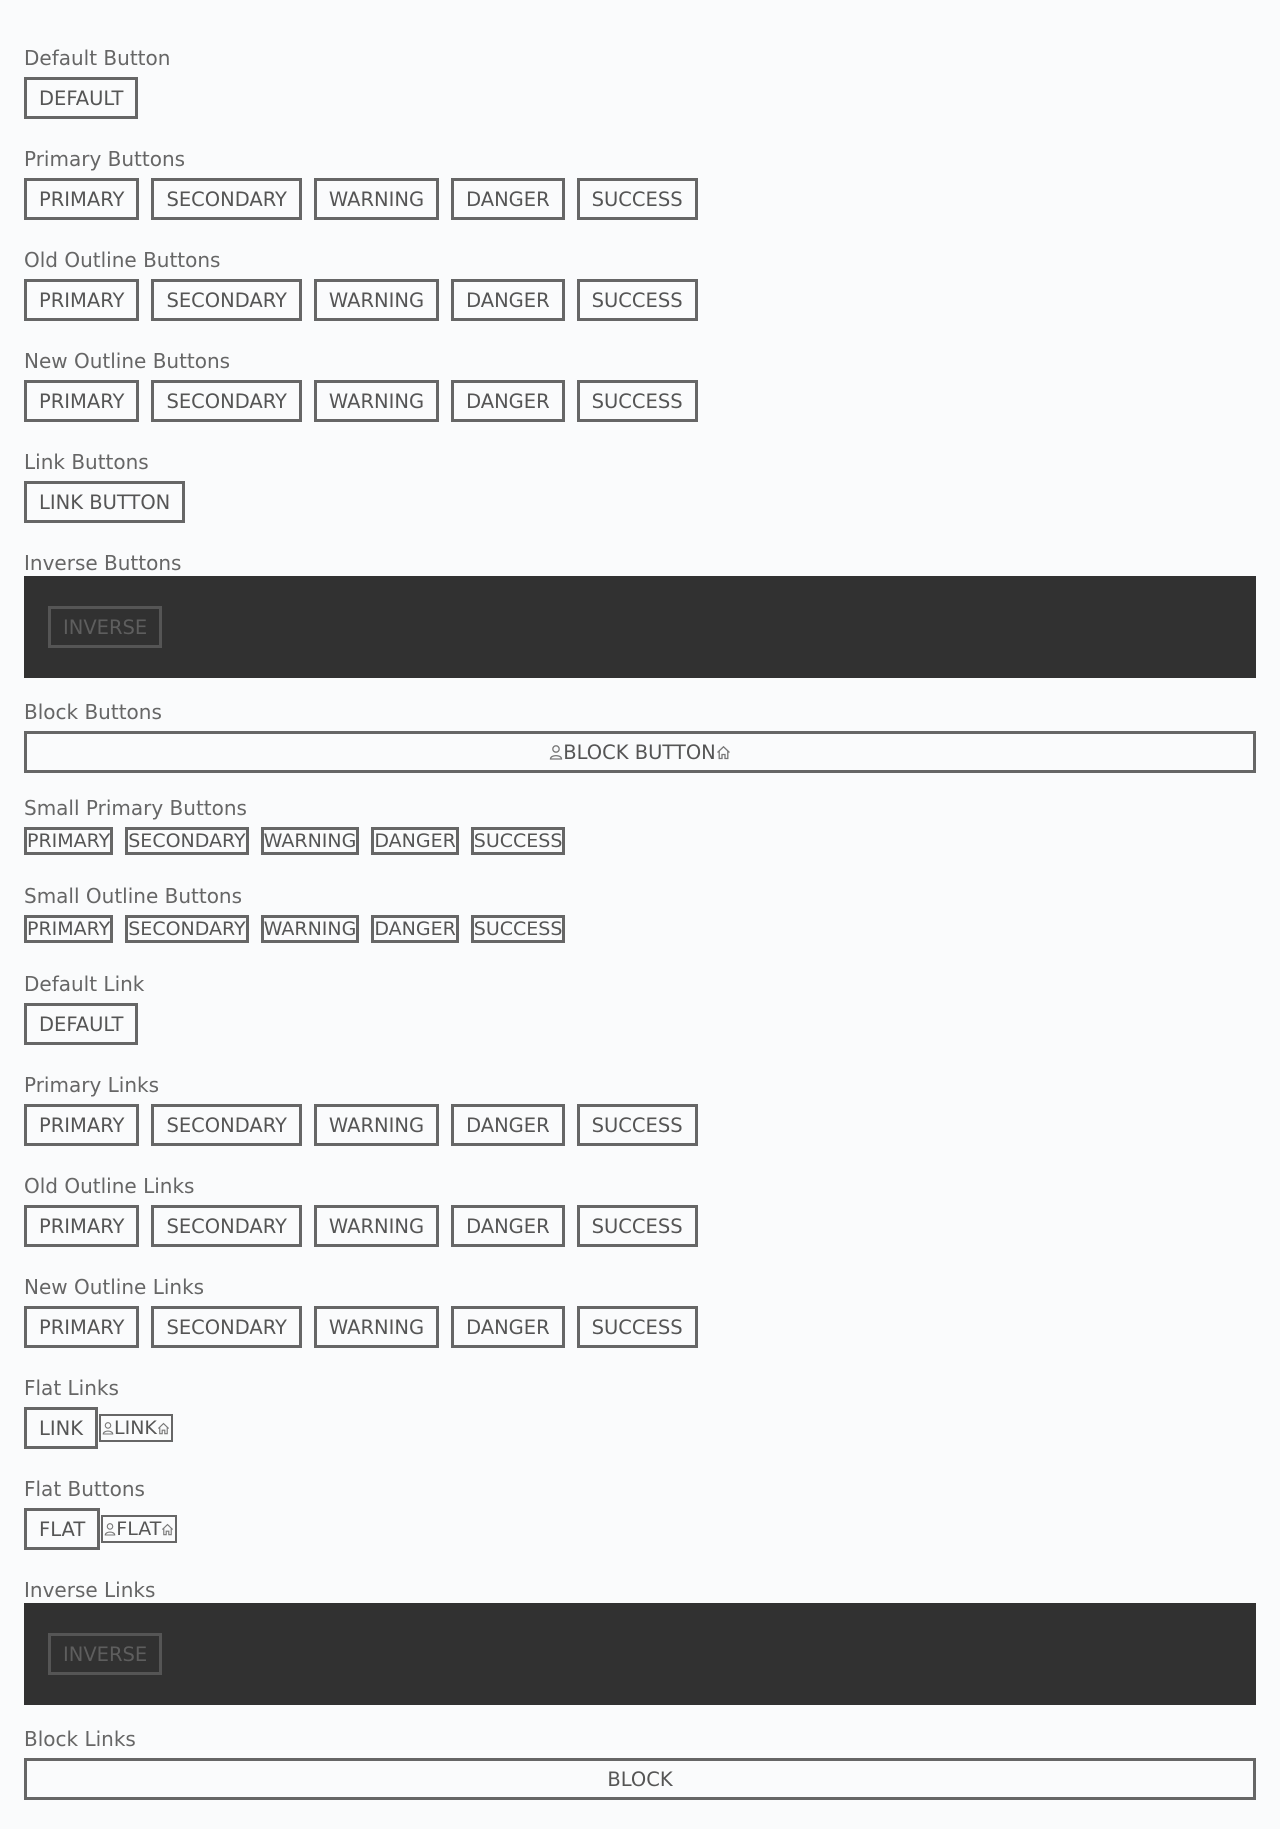  I want to click on secondary-new-outline-link: SECONDARY, so click(226, 1327).